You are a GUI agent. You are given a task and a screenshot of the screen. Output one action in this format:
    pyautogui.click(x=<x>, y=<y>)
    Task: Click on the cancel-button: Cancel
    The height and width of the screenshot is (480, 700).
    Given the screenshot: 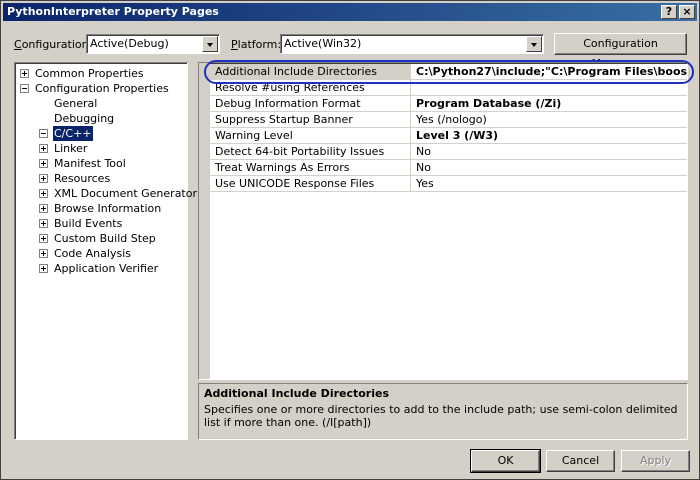 What is the action you would take?
    pyautogui.click(x=580, y=461)
    